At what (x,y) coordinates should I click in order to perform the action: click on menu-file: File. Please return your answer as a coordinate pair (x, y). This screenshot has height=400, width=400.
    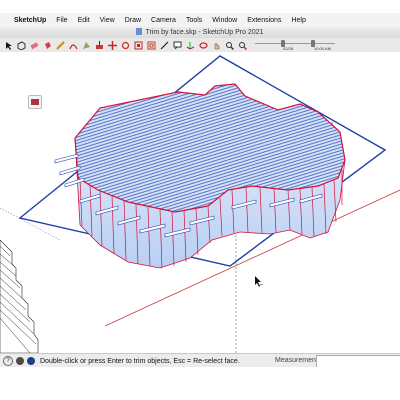
    Looking at the image, I should click on (61, 20).